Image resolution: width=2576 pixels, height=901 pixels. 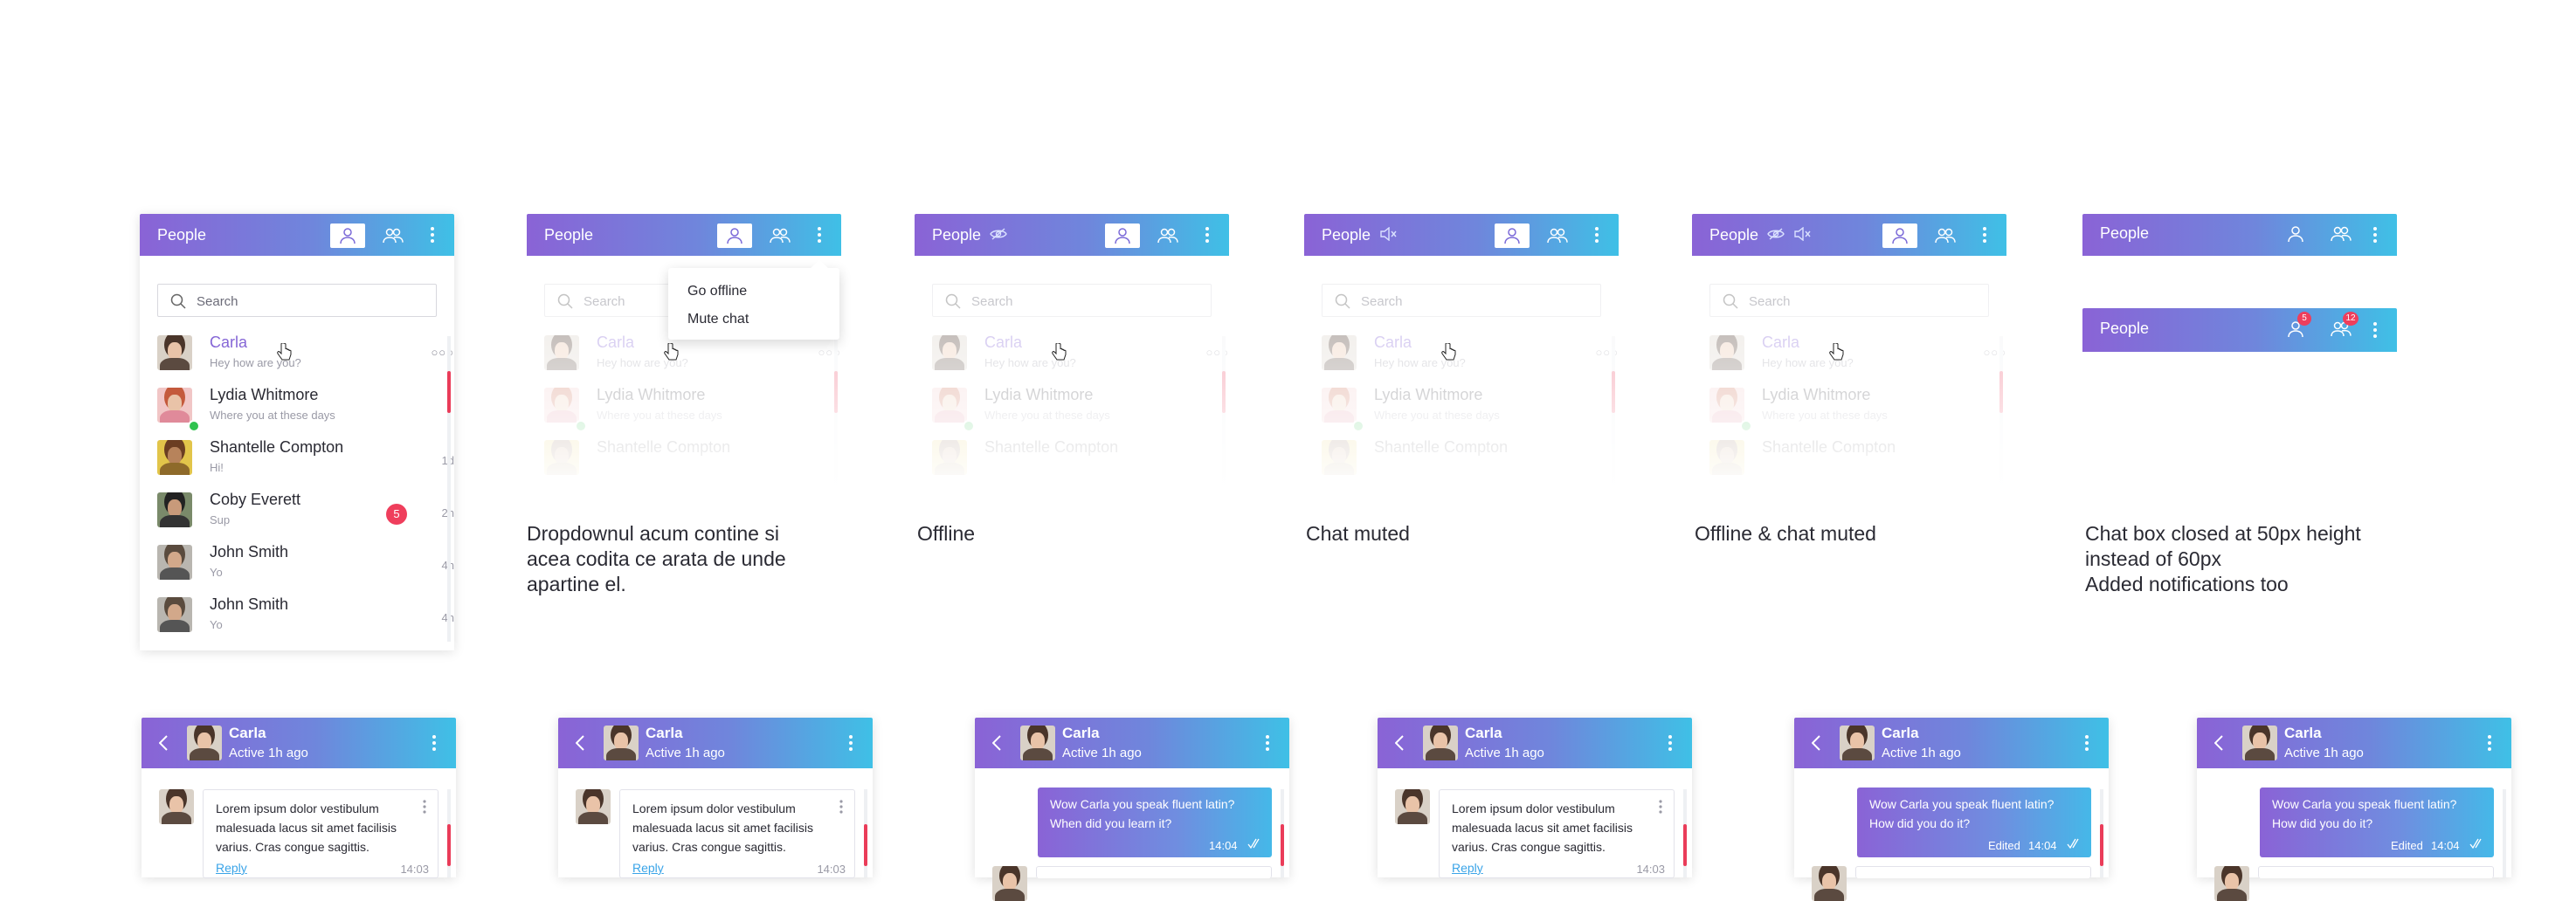 I want to click on contact-row-carla: Carla Hey how are you? ○○○, so click(x=305, y=357).